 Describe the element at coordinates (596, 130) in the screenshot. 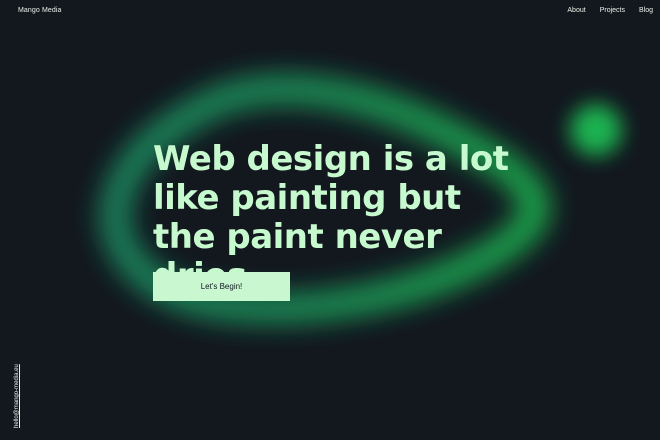

I see `green-dot` at that location.